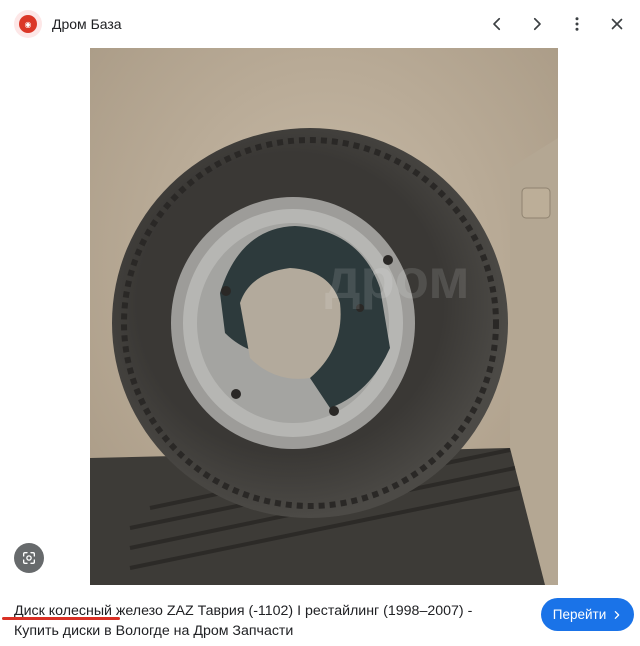 This screenshot has height=646, width=640. I want to click on more-options-button, so click(577, 24).